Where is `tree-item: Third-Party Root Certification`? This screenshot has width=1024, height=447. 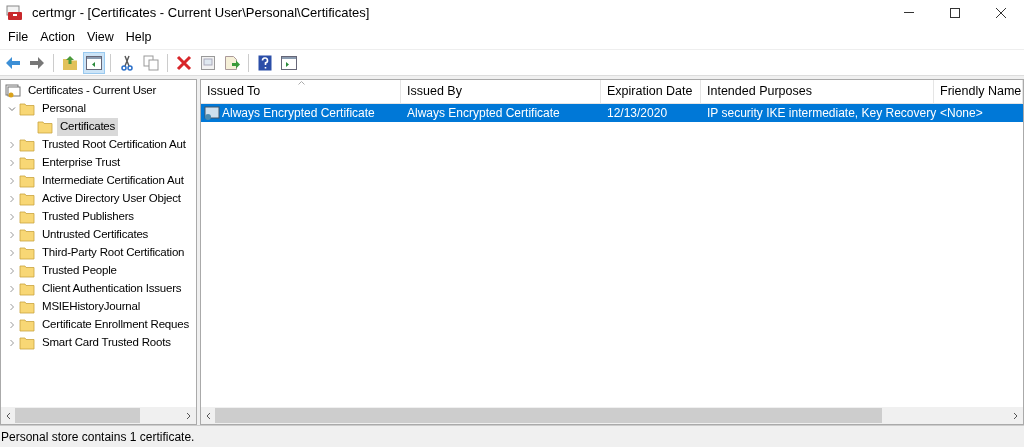 tree-item: Third-Party Root Certification is located at coordinates (113, 253).